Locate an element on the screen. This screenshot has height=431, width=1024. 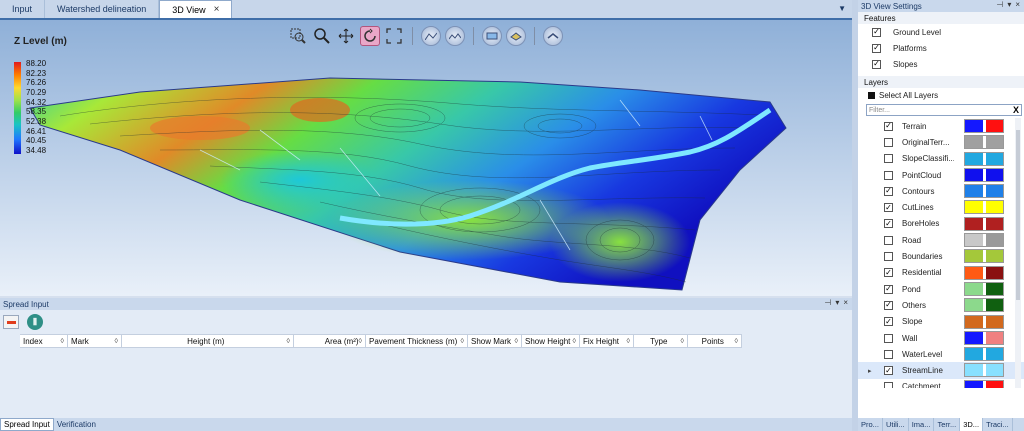
scrollbar-thumb is located at coordinates (1018, 215).